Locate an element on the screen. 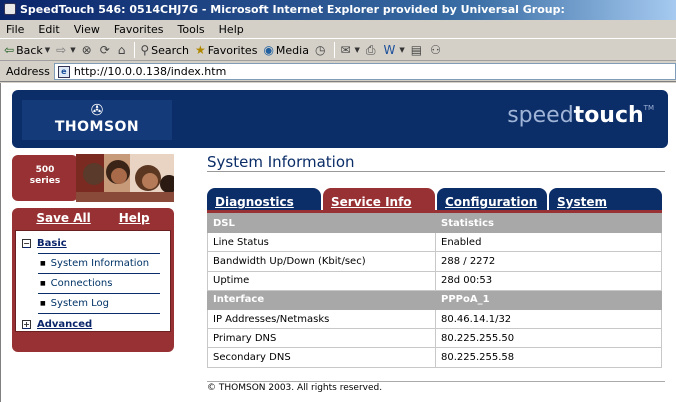  stop-icon: ⊗ is located at coordinates (86, 50).